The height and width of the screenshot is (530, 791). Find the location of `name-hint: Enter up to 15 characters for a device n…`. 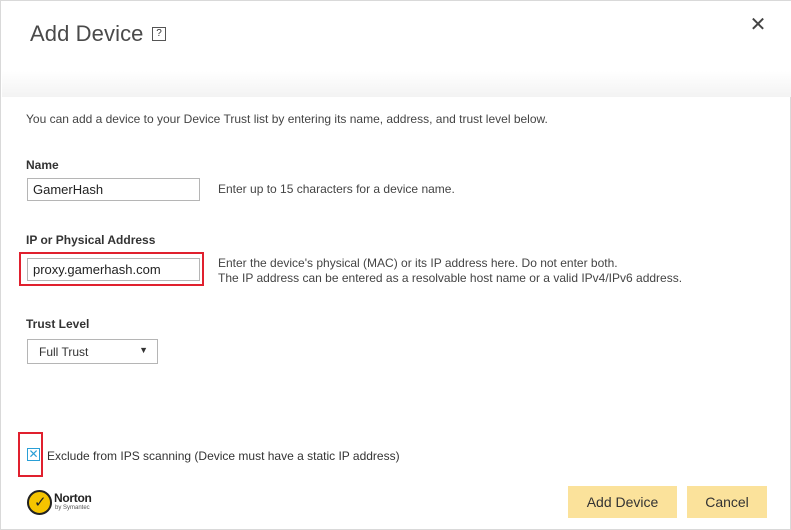

name-hint: Enter up to 15 characters for a device n… is located at coordinates (336, 189).